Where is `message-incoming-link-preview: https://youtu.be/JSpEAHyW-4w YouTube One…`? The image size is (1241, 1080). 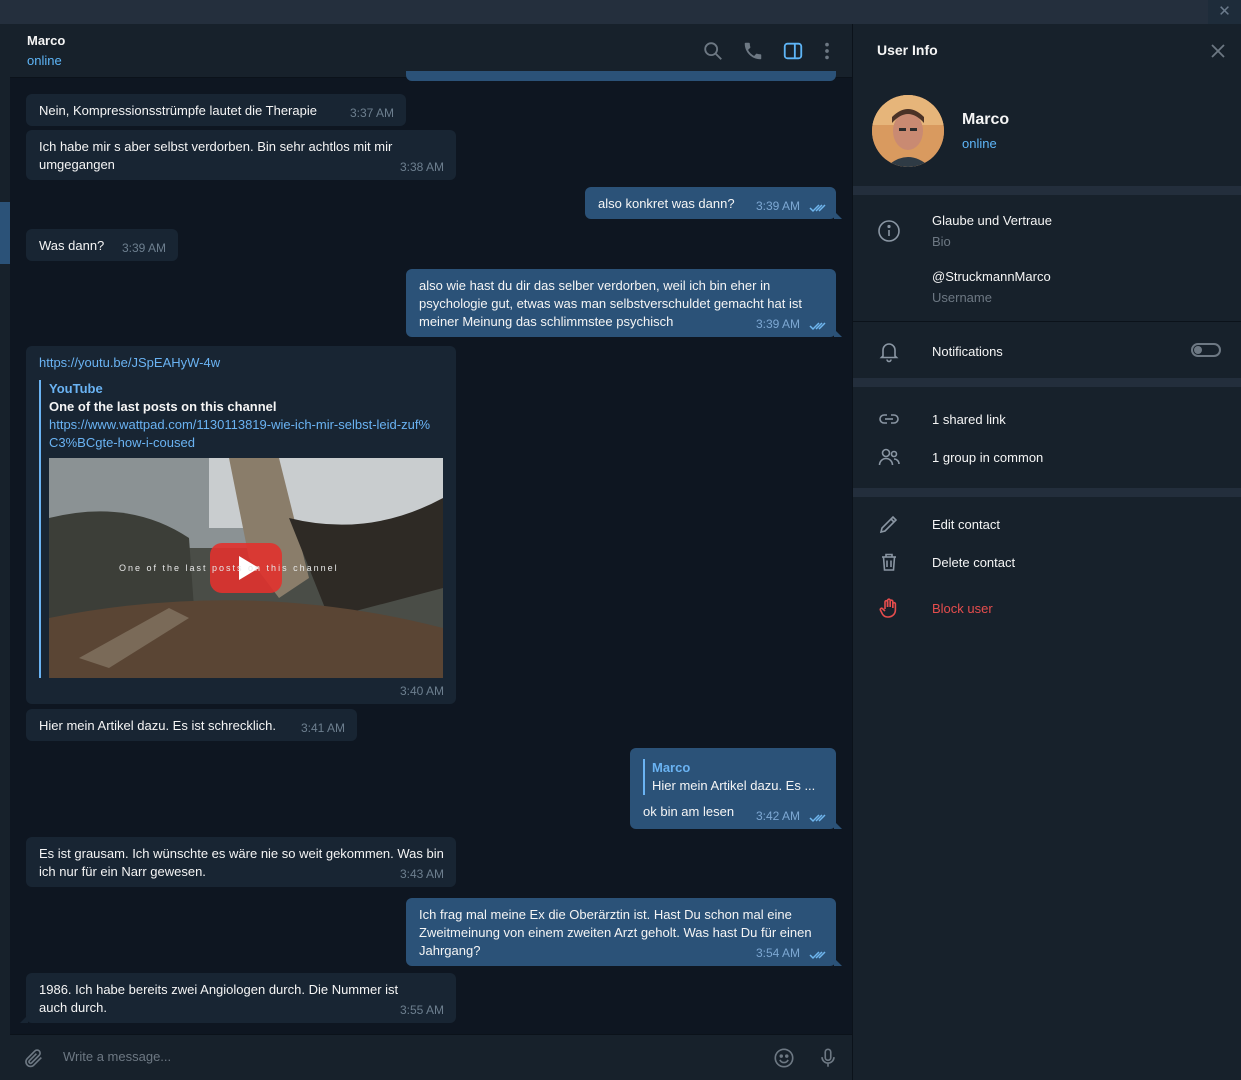
message-incoming-link-preview: https://youtu.be/JSpEAHyW-4w YouTube One… is located at coordinates (241, 525).